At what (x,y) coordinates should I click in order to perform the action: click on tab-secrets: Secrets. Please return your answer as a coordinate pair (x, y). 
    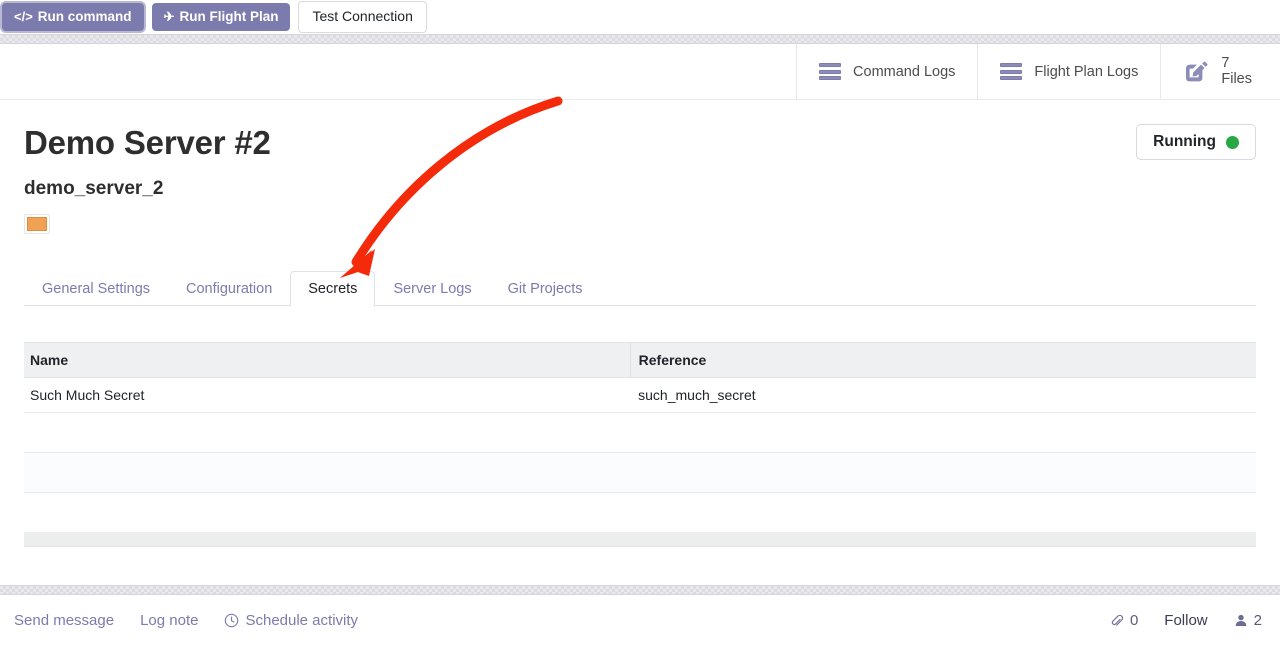
    Looking at the image, I should click on (333, 288).